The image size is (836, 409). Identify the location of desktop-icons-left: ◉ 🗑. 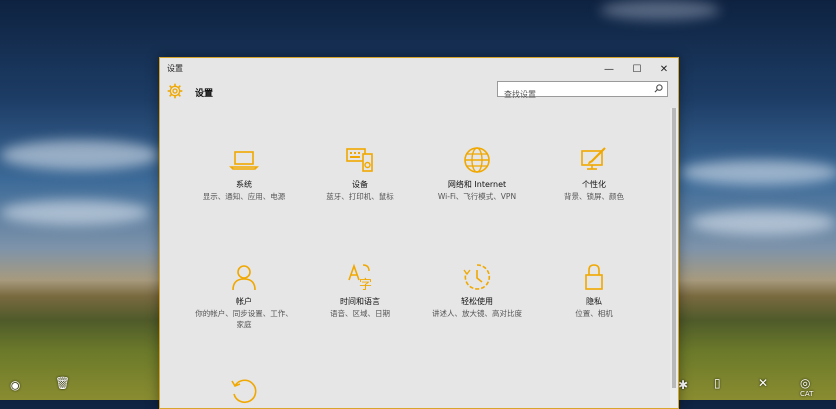
(50, 388).